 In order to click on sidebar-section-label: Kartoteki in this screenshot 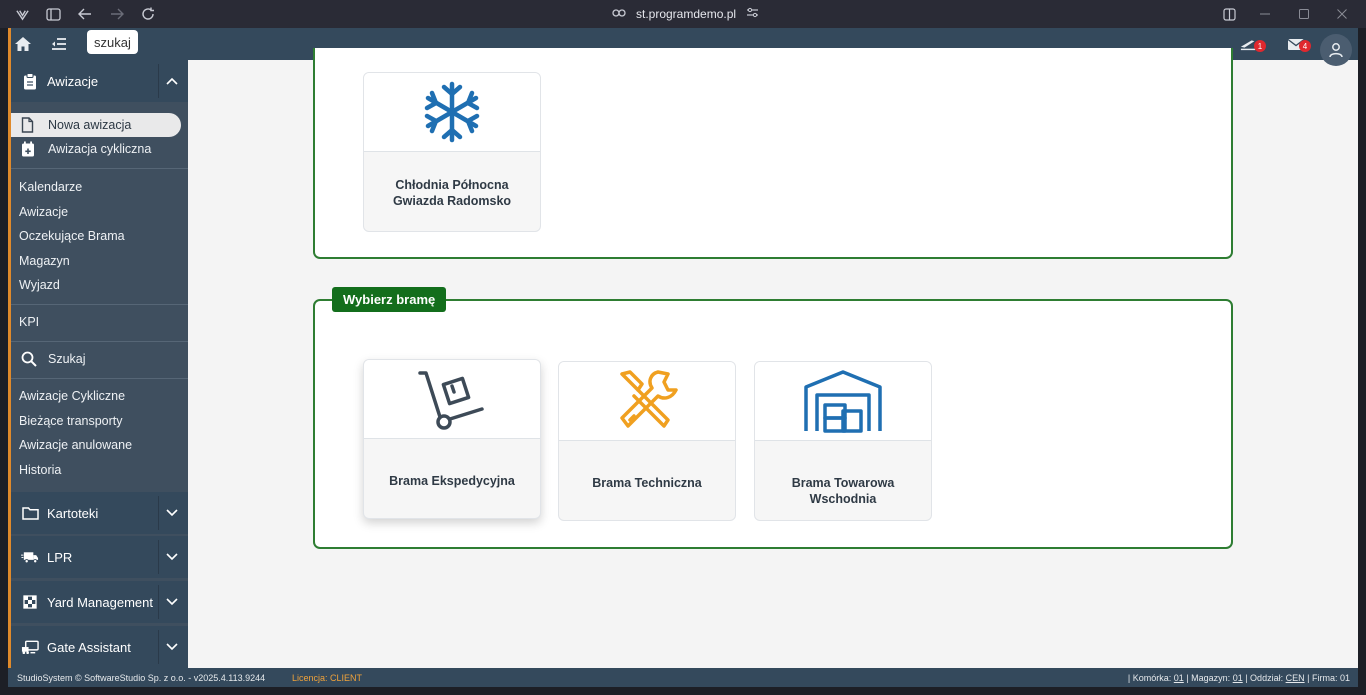, I will do `click(73, 513)`.